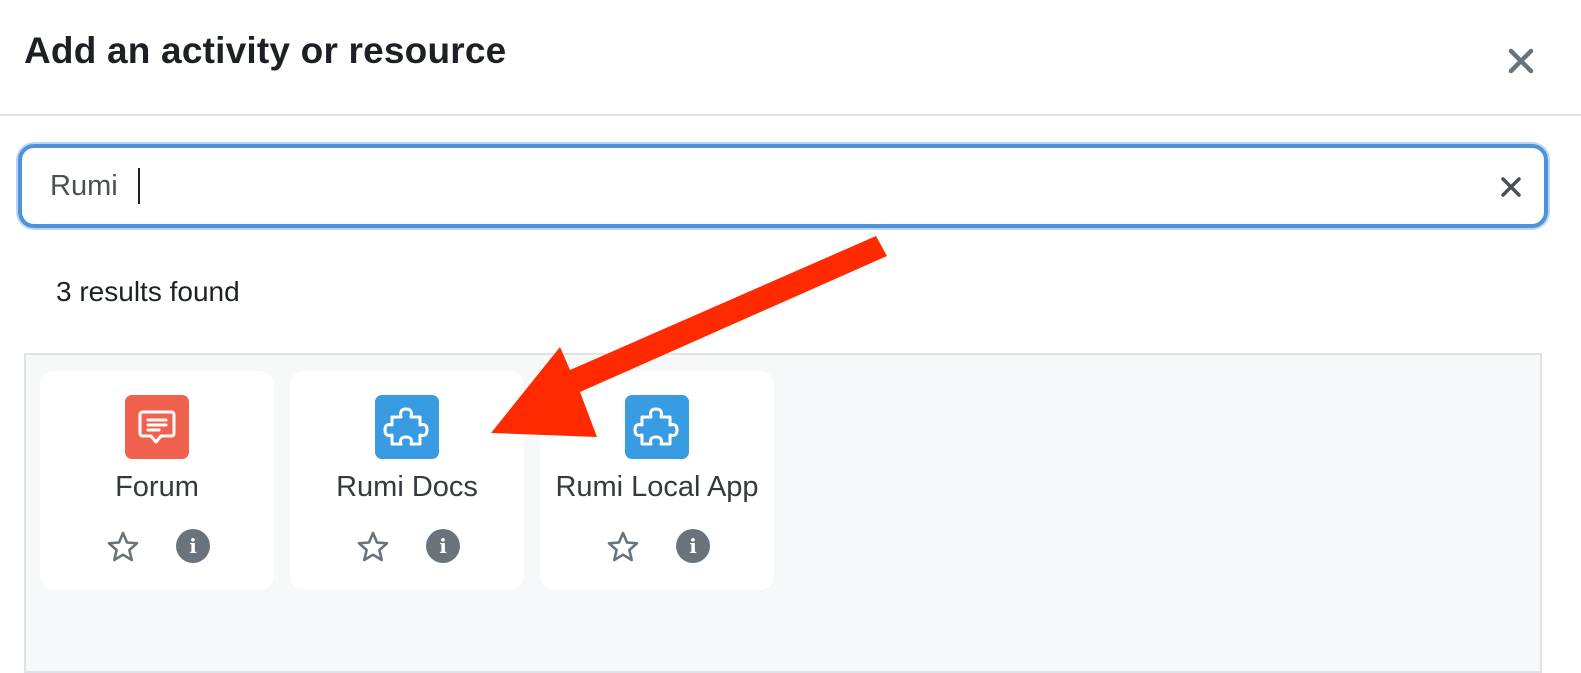  What do you see at coordinates (750, 186) in the screenshot?
I see `search-input` at bounding box center [750, 186].